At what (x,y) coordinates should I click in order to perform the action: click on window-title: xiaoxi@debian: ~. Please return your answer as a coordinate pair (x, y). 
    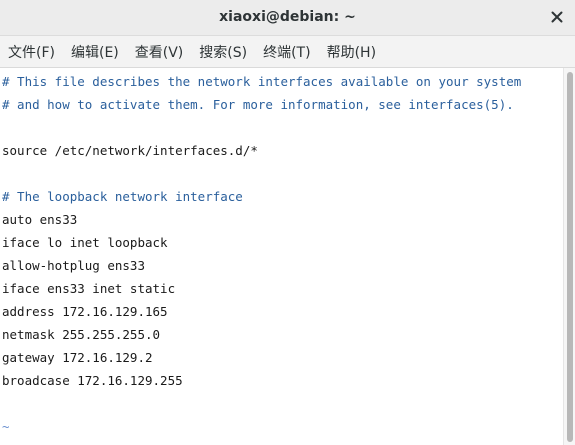
    Looking at the image, I should click on (287, 17).